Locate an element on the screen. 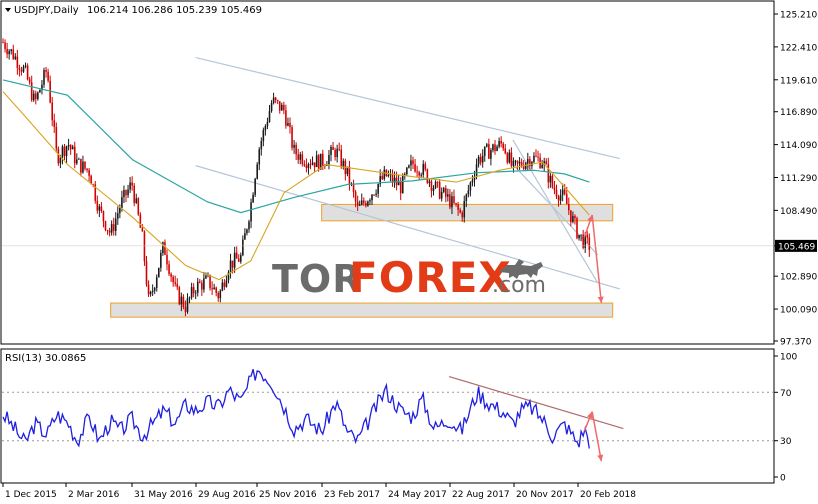  price-tick-label: 116.890 is located at coordinates (798, 113).